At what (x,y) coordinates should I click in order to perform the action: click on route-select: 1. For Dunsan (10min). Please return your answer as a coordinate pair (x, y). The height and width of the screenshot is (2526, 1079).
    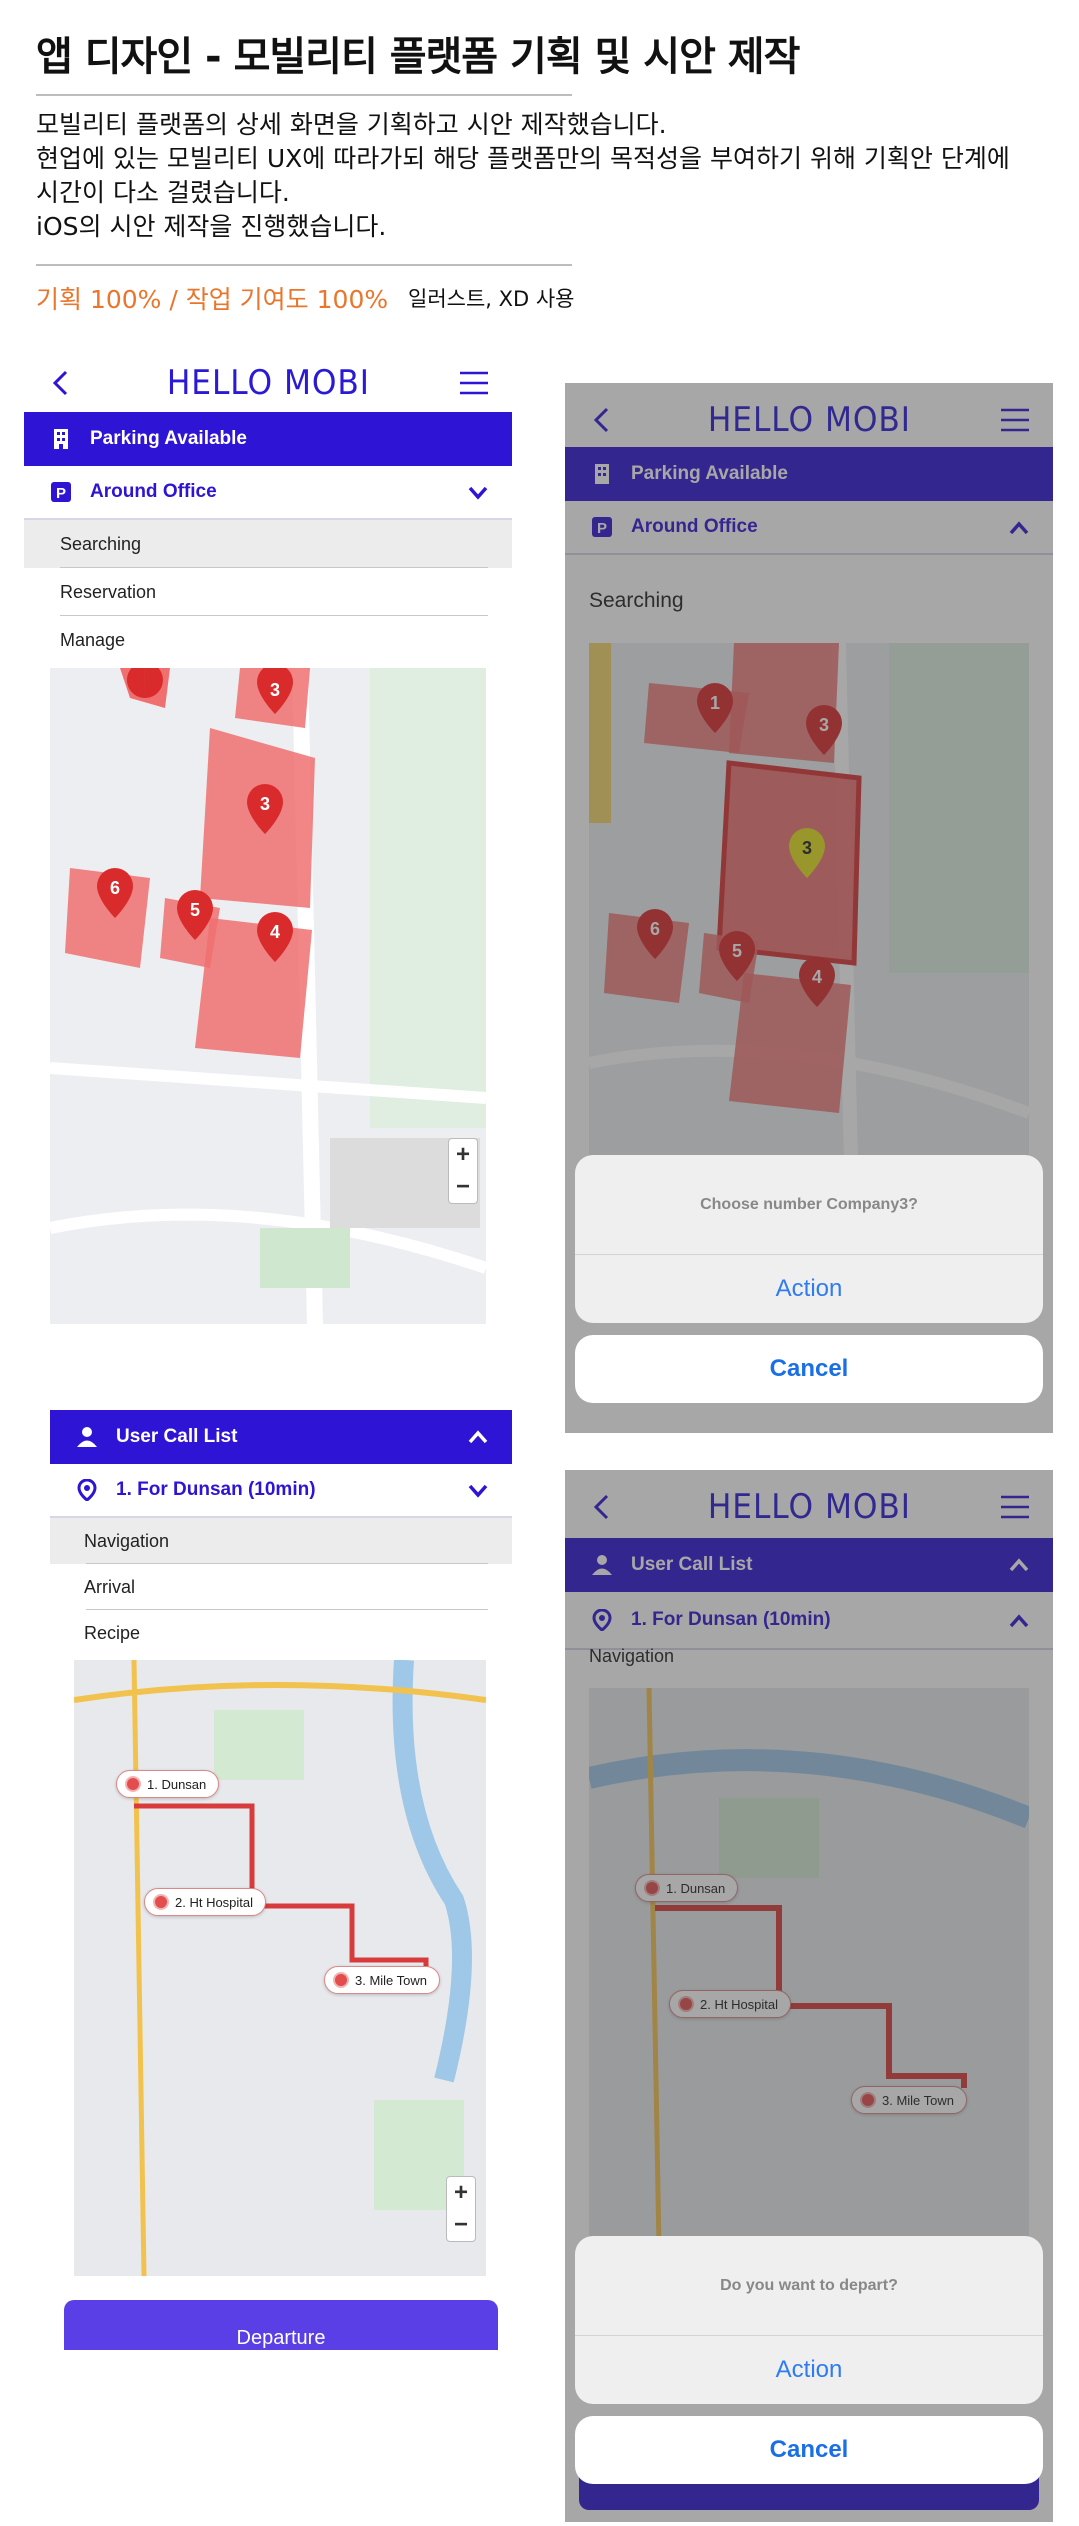
    Looking at the image, I should click on (281, 1491).